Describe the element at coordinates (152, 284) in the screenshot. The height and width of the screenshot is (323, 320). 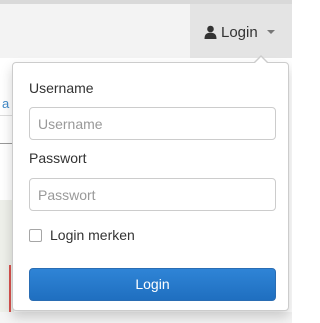
I see `login-submit-button: Login` at that location.